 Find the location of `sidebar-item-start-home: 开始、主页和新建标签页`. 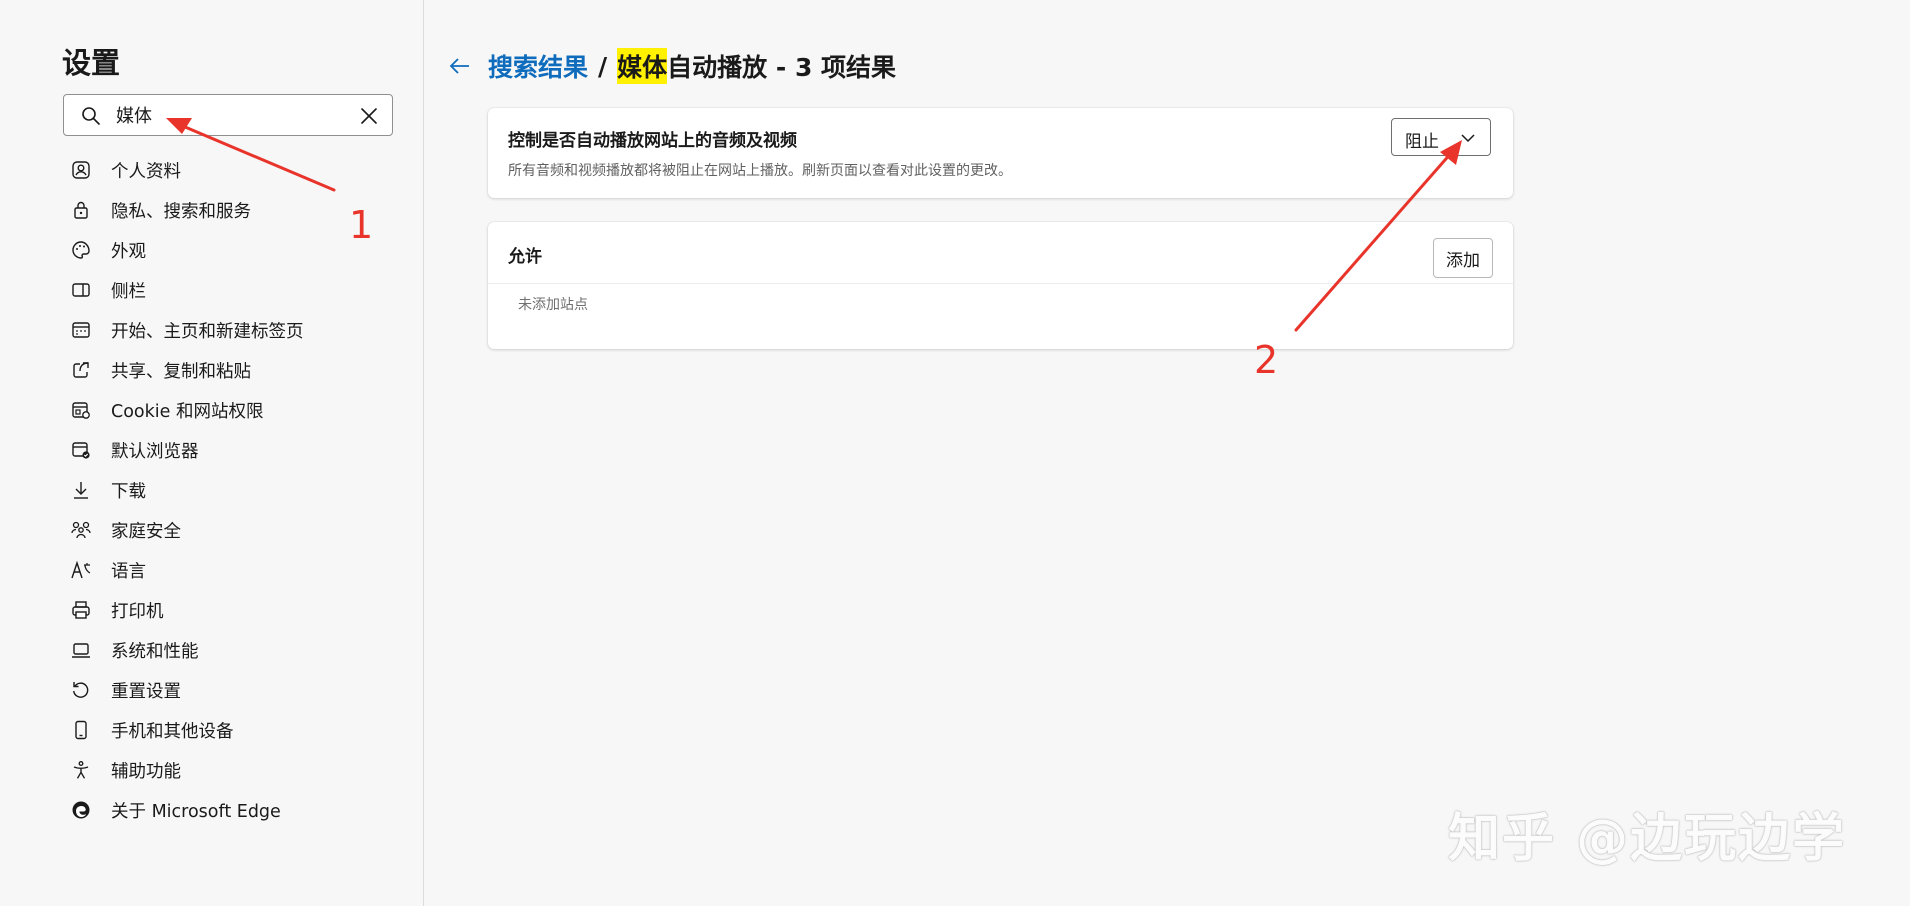

sidebar-item-start-home: 开始、主页和新建标签页 is located at coordinates (235, 330).